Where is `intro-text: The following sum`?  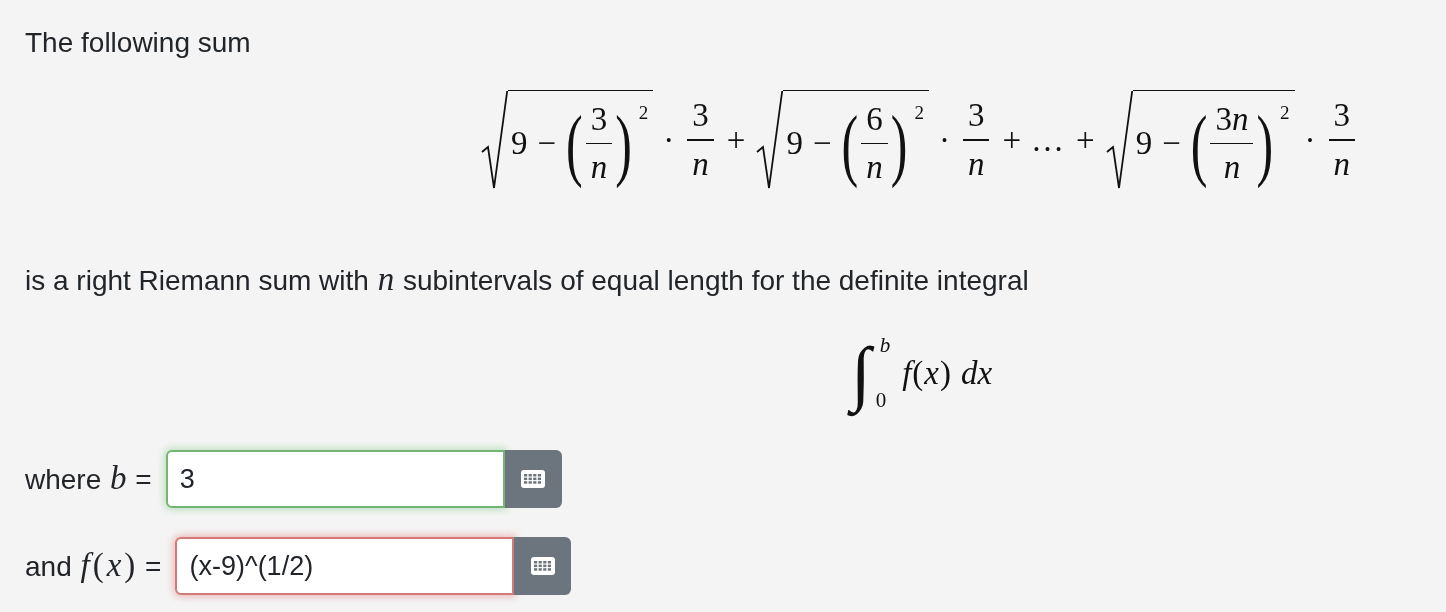 intro-text: The following sum is located at coordinates (138, 42).